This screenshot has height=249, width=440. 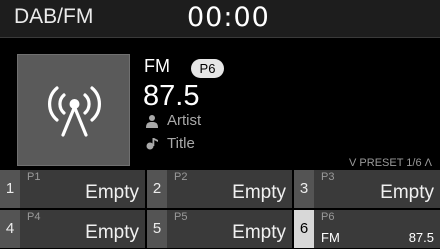 What do you see at coordinates (34, 217) in the screenshot?
I see `preset-label: P4` at bounding box center [34, 217].